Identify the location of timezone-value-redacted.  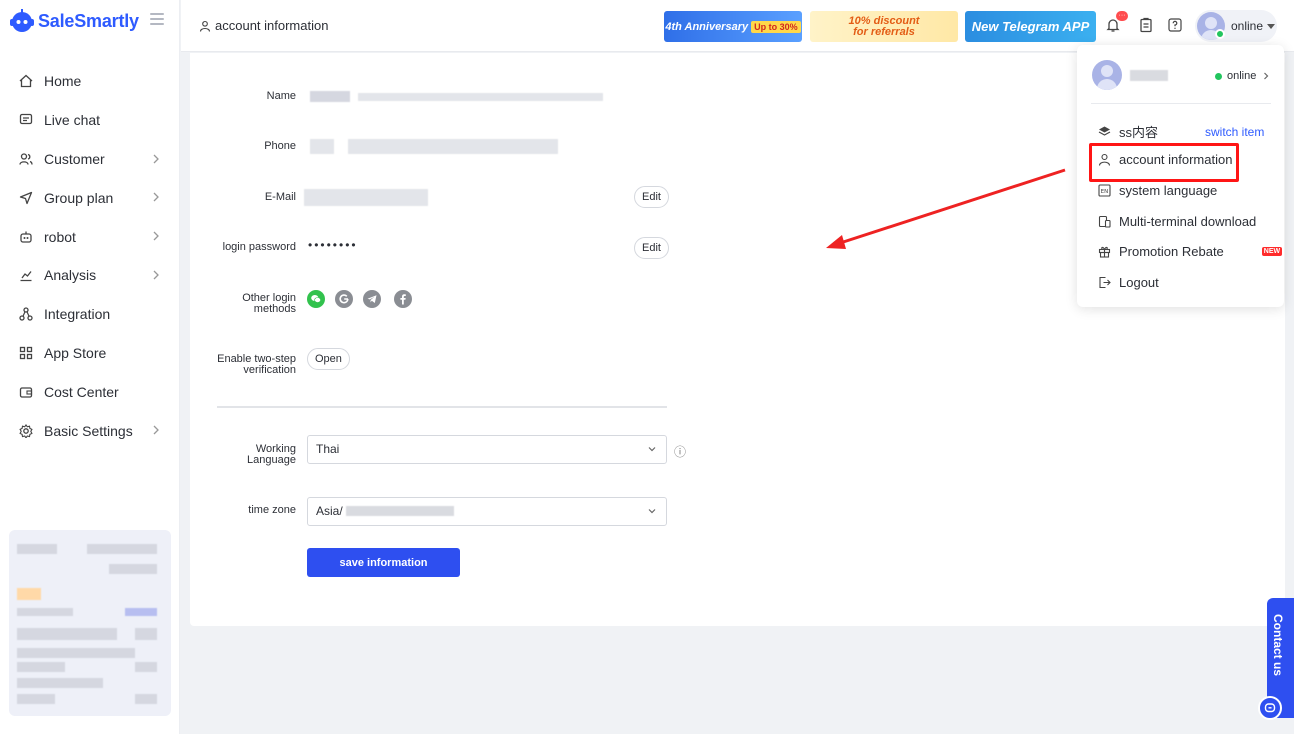
(400, 511).